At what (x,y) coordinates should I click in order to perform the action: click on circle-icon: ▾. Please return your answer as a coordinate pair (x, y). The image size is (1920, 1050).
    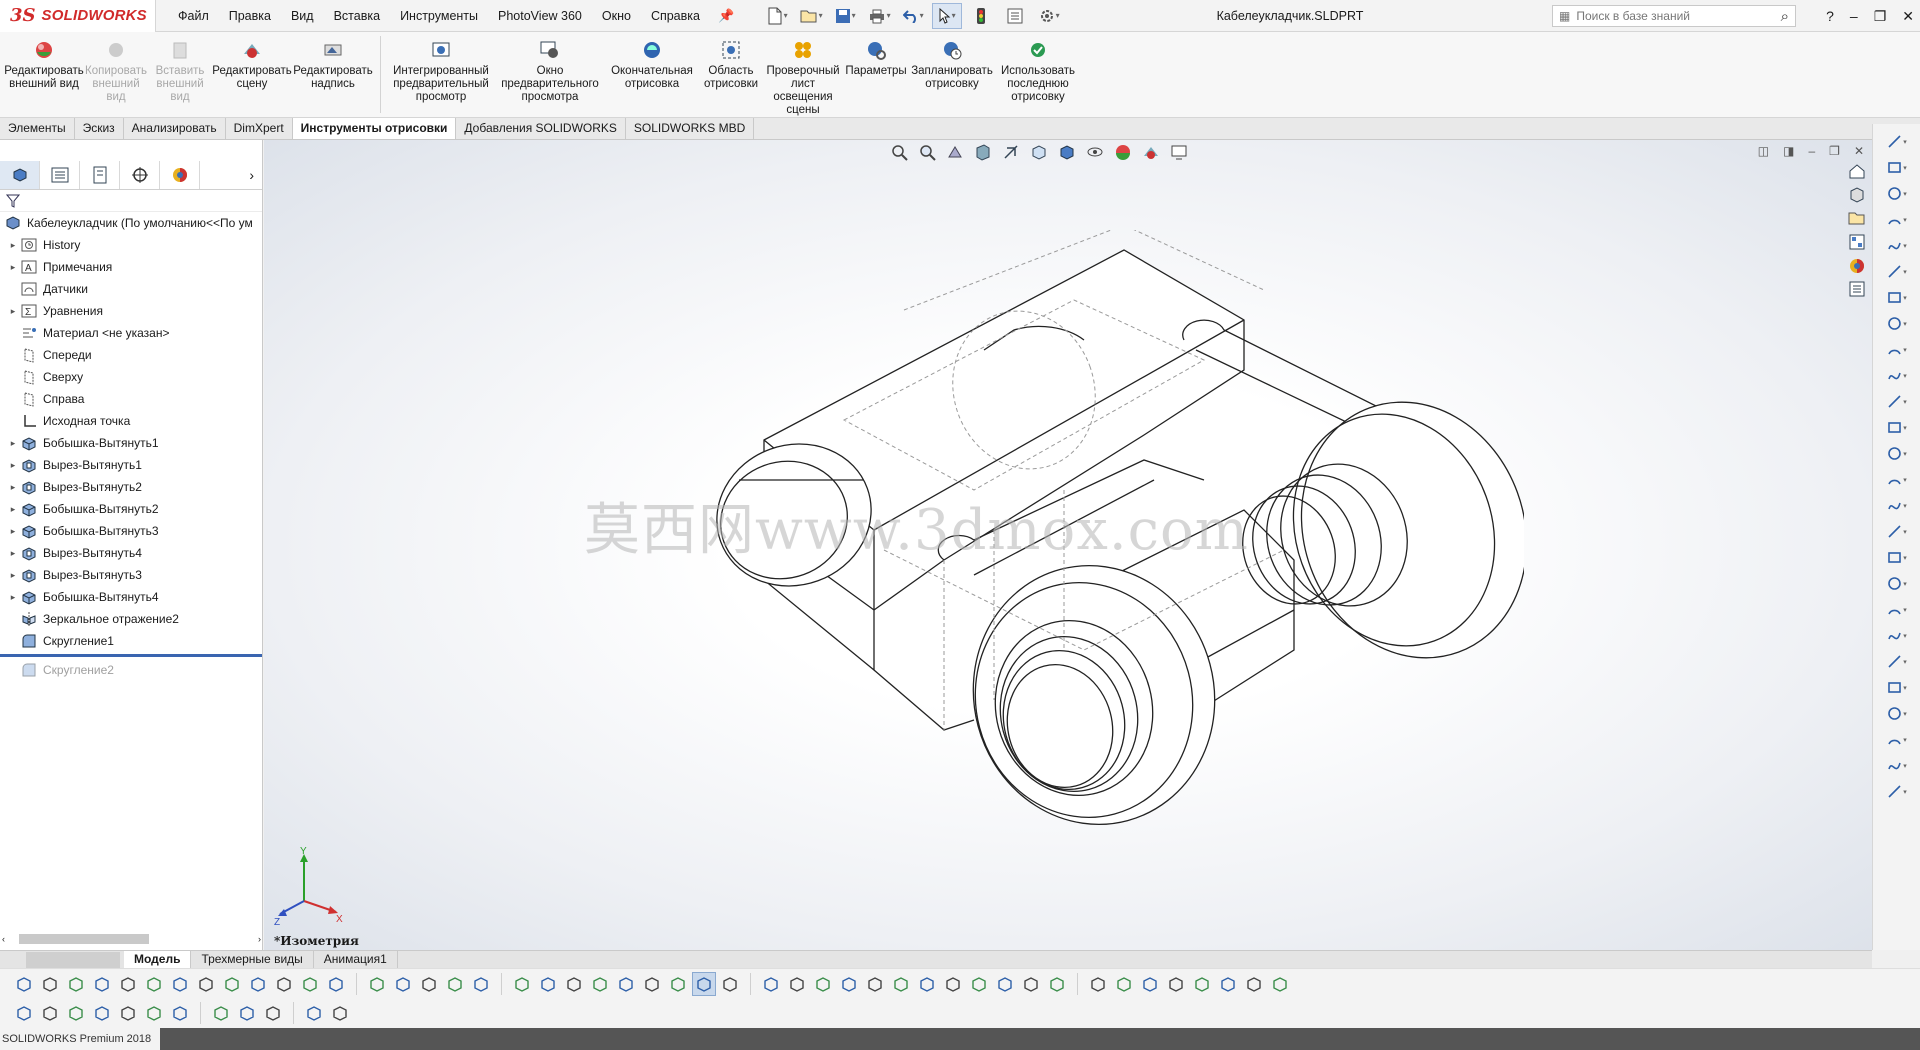
    Looking at the image, I should click on (1897, 271).